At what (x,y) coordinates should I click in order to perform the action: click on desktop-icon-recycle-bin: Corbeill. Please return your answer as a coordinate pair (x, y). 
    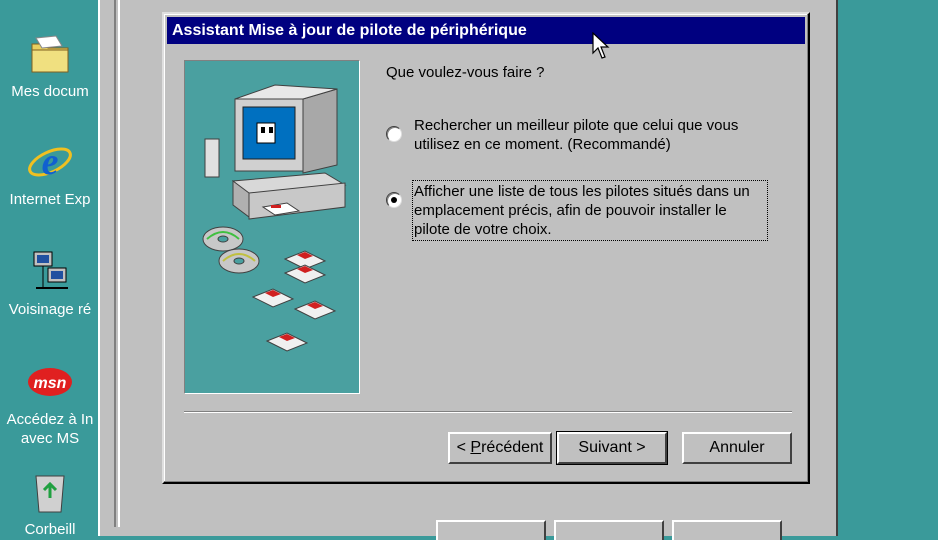
    Looking at the image, I should click on (50, 503).